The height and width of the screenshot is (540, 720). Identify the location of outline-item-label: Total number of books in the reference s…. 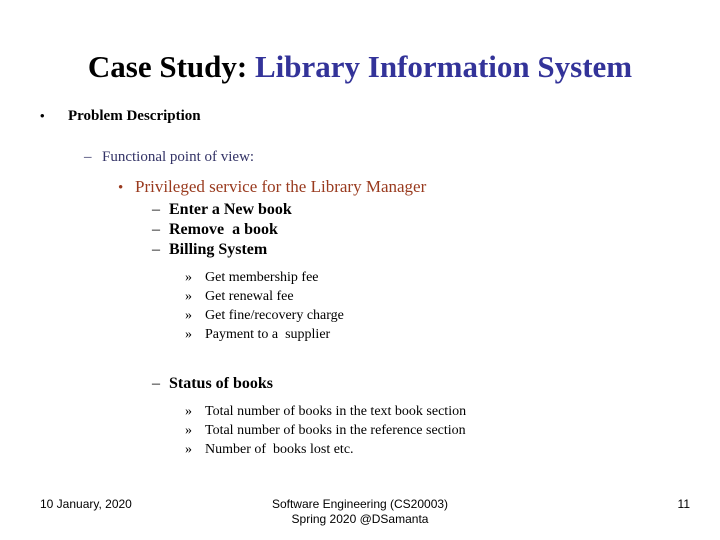
(335, 430).